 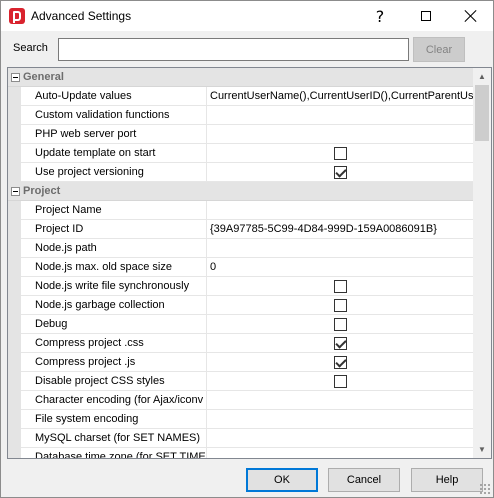 I want to click on property-row: Custom validation functions, so click(x=240, y=115).